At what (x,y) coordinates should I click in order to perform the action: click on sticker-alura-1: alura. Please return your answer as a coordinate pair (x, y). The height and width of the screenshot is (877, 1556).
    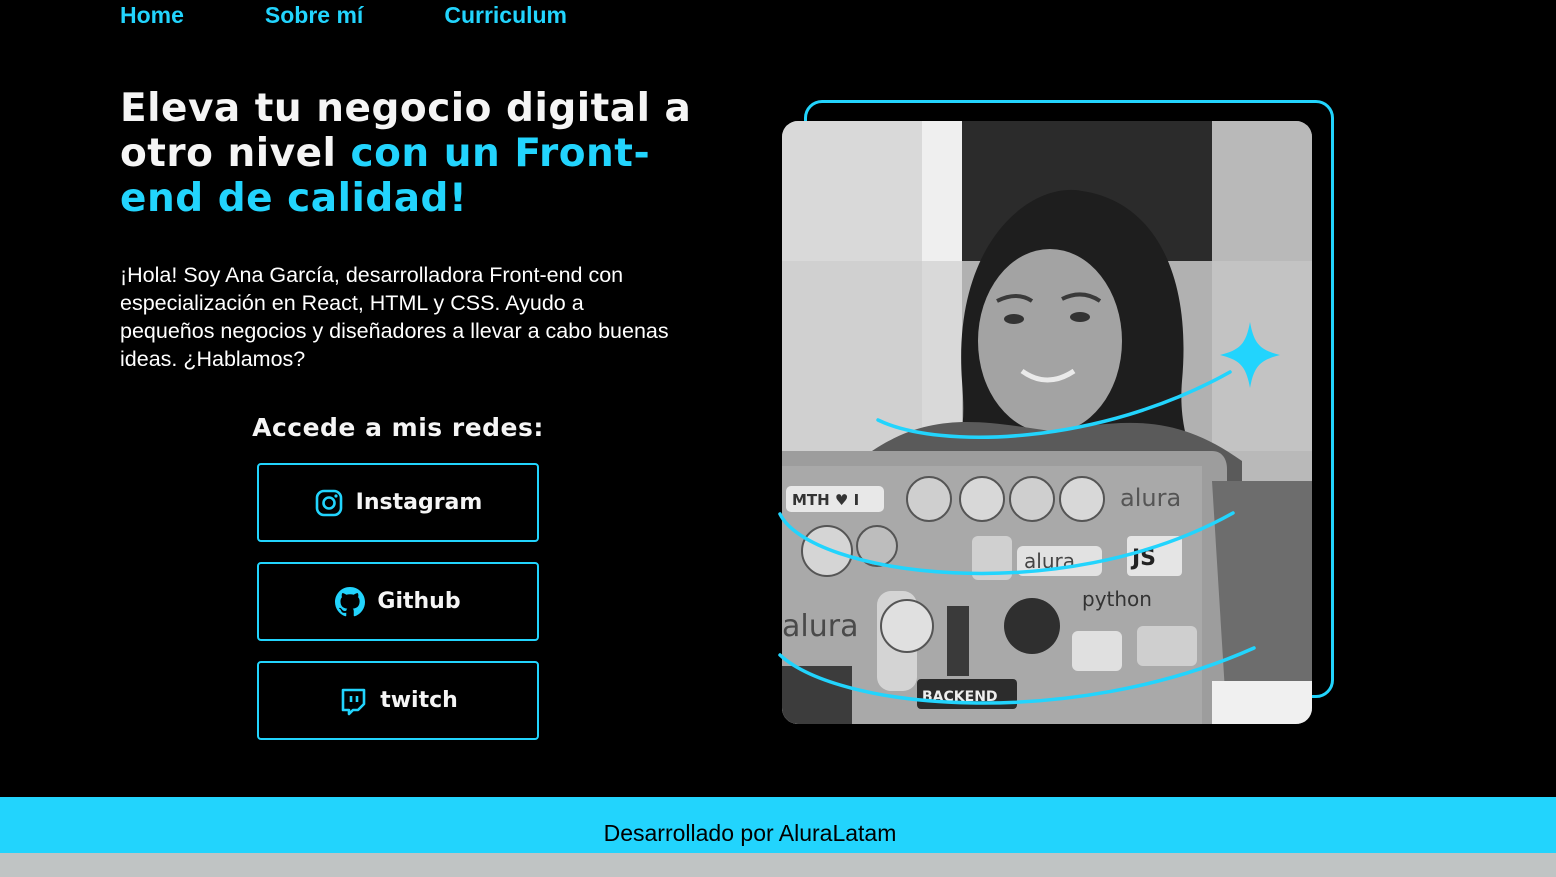
    Looking at the image, I should click on (1150, 498).